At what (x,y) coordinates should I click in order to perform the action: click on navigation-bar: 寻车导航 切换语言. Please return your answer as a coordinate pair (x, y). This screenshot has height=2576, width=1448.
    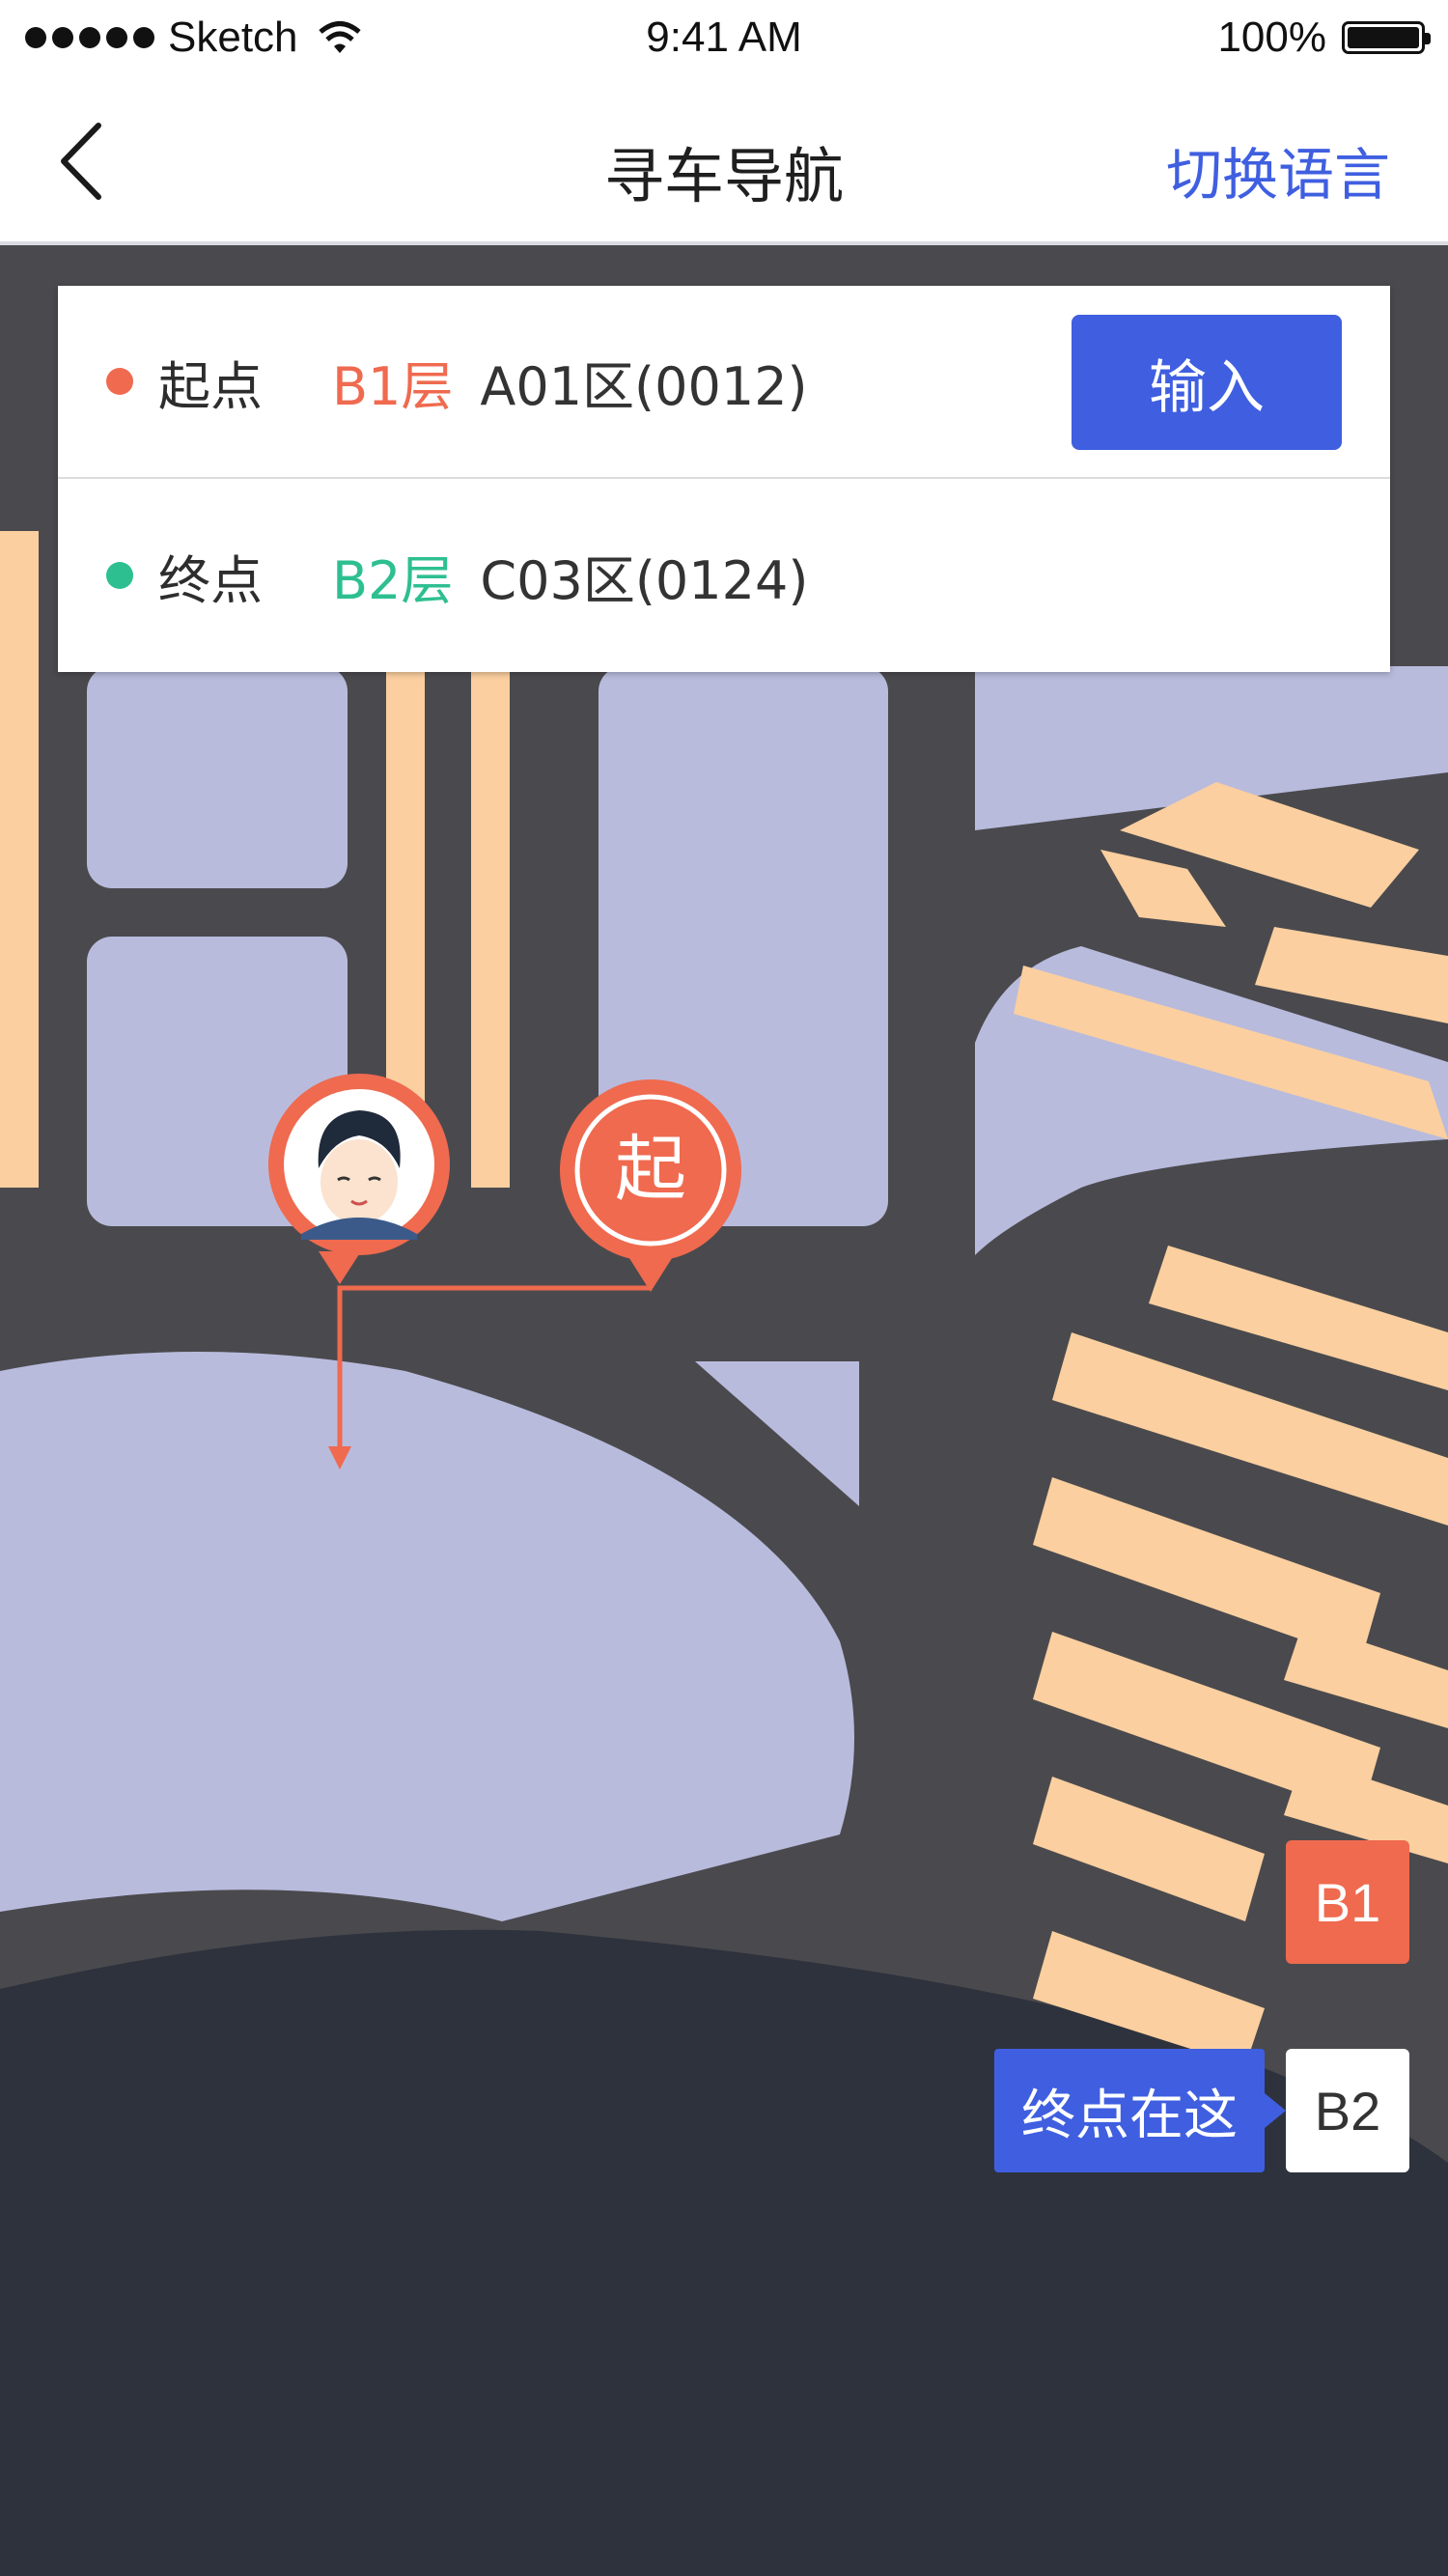
    Looking at the image, I should click on (724, 162).